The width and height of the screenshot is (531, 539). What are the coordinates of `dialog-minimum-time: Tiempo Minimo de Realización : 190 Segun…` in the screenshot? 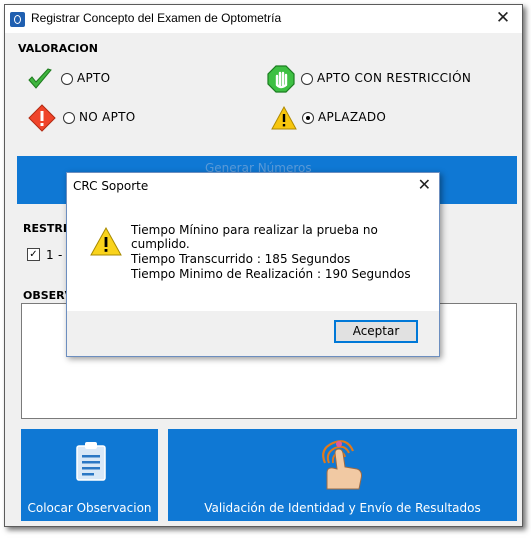 It's located at (271, 274).